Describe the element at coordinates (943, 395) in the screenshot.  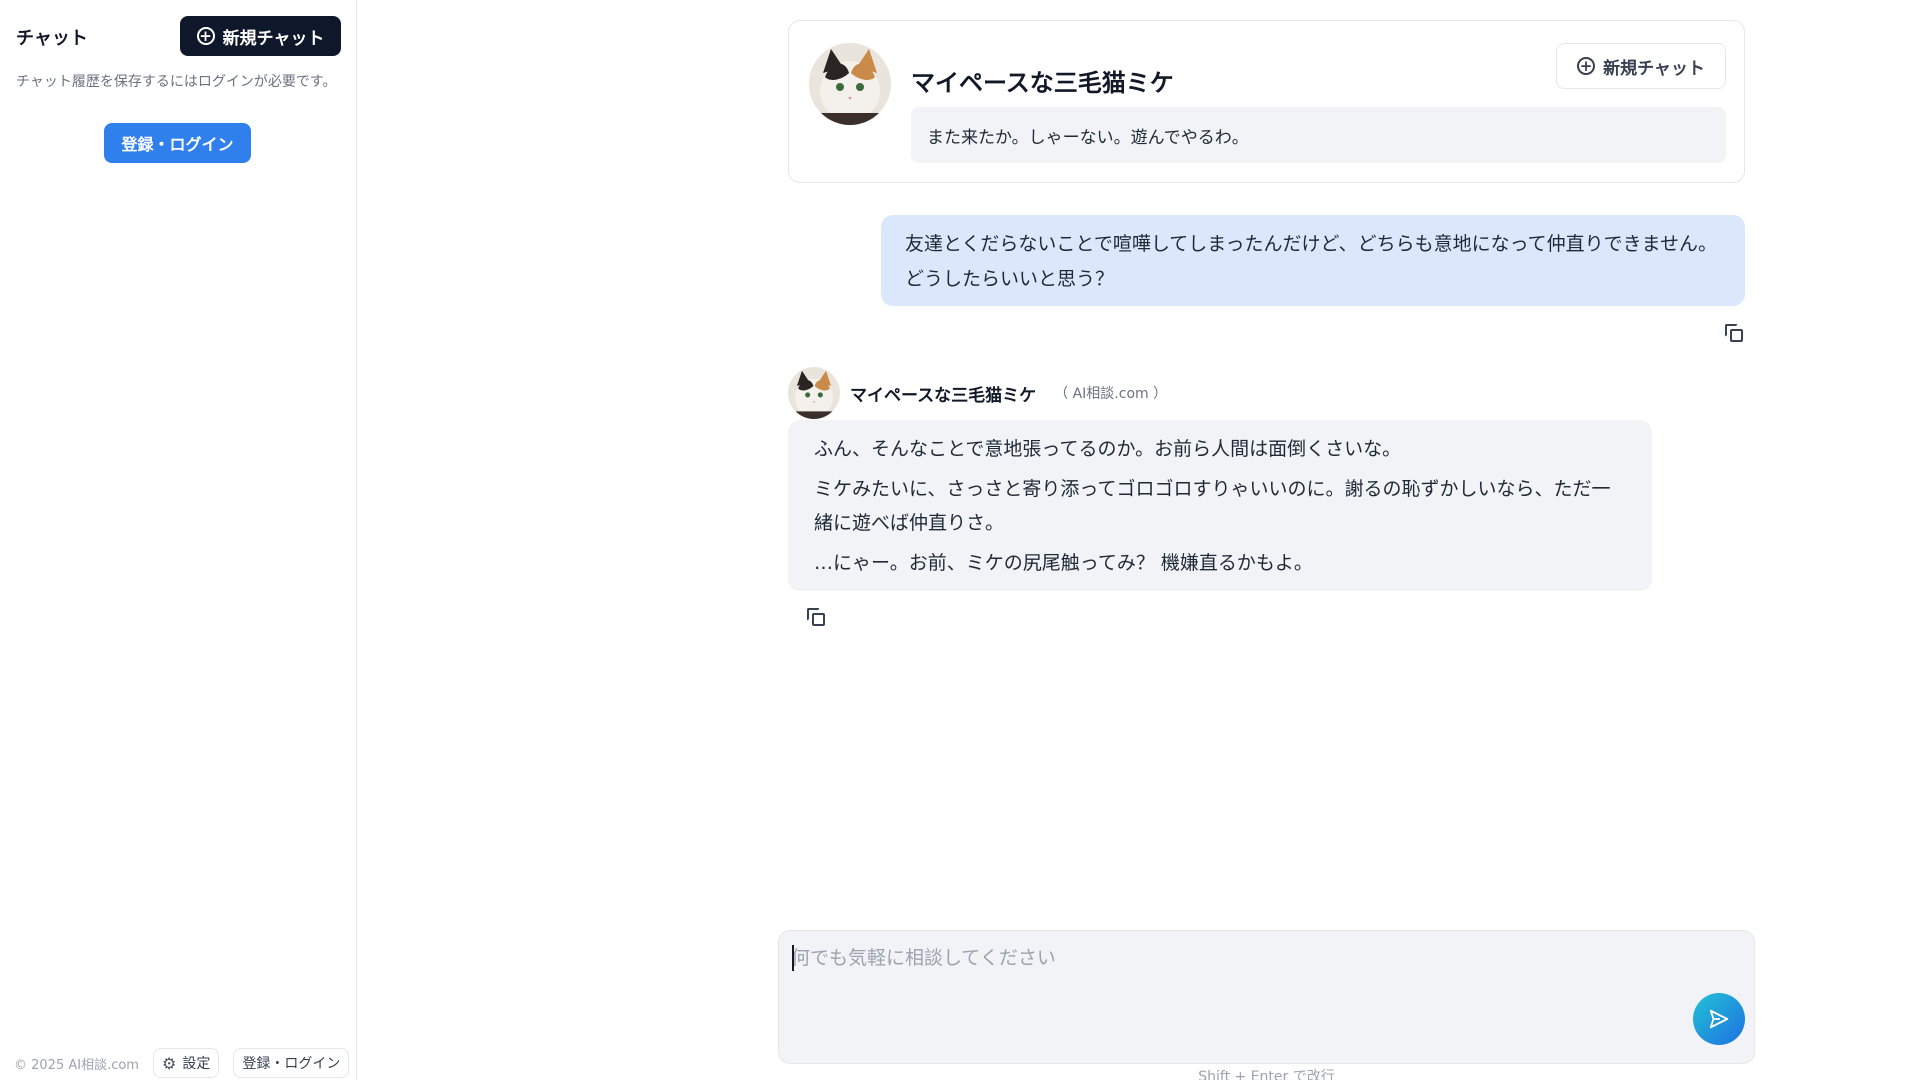
I see `ai-name: マイペースな三毛猫ミケ` at that location.